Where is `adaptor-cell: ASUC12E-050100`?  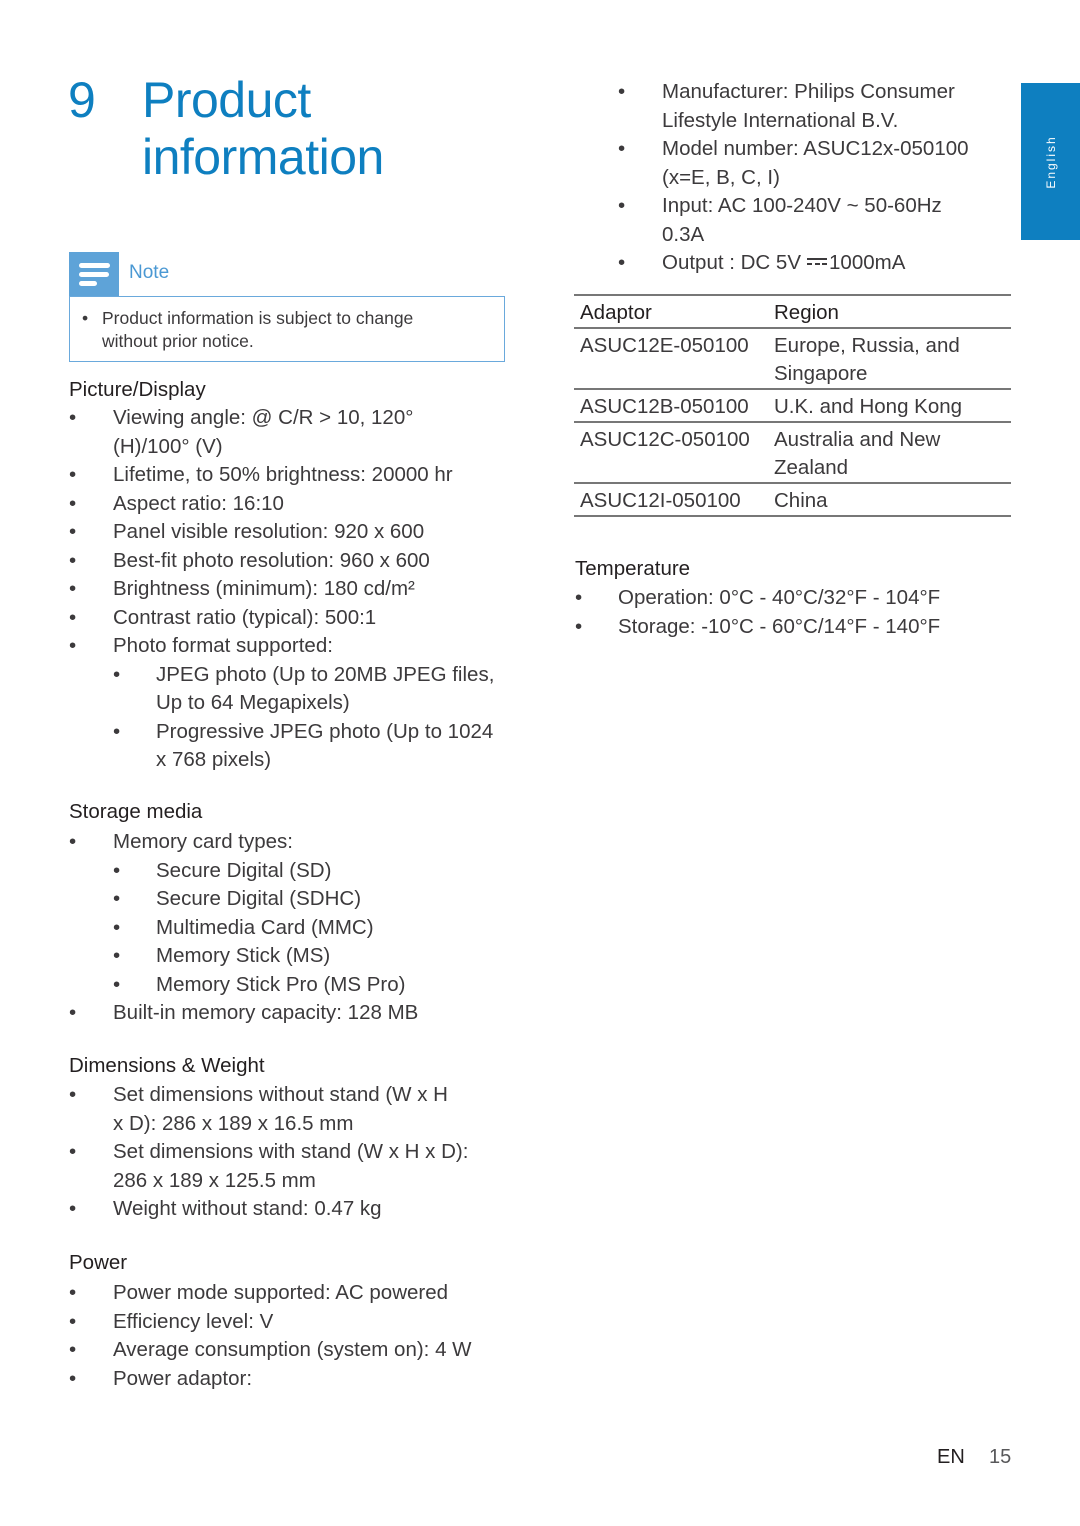
adaptor-cell: ASUC12E-050100 is located at coordinates (664, 345).